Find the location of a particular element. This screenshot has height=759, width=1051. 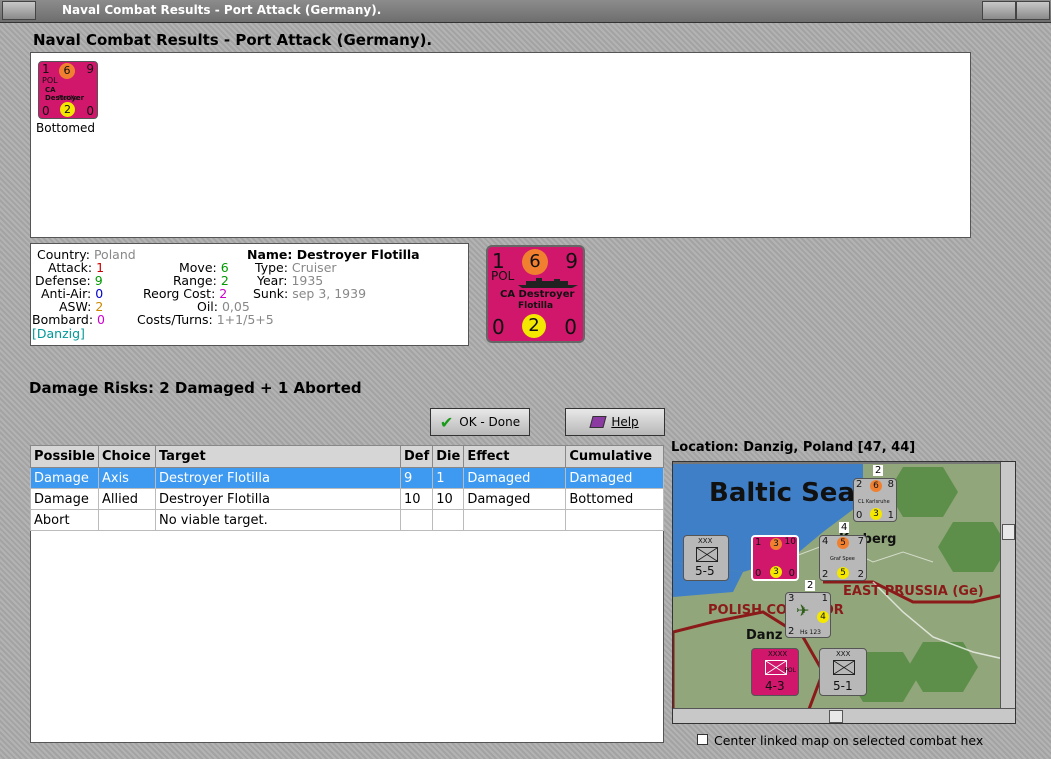

cell: 10 is located at coordinates (448, 499).